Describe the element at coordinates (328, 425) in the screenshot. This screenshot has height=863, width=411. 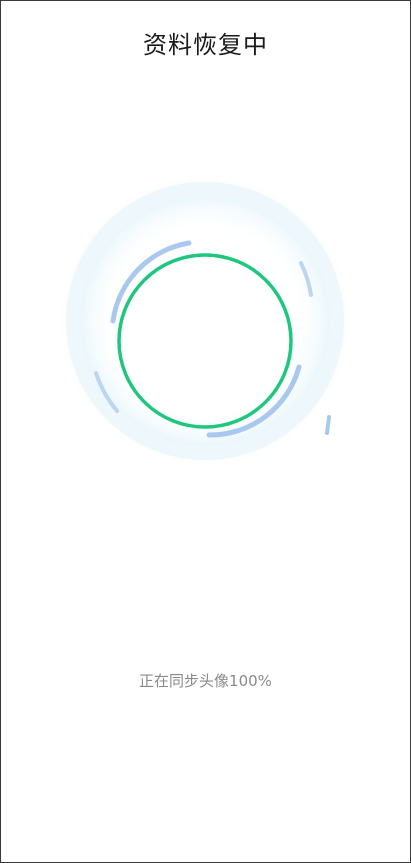
I see `orbit-arc-outer-tick` at that location.